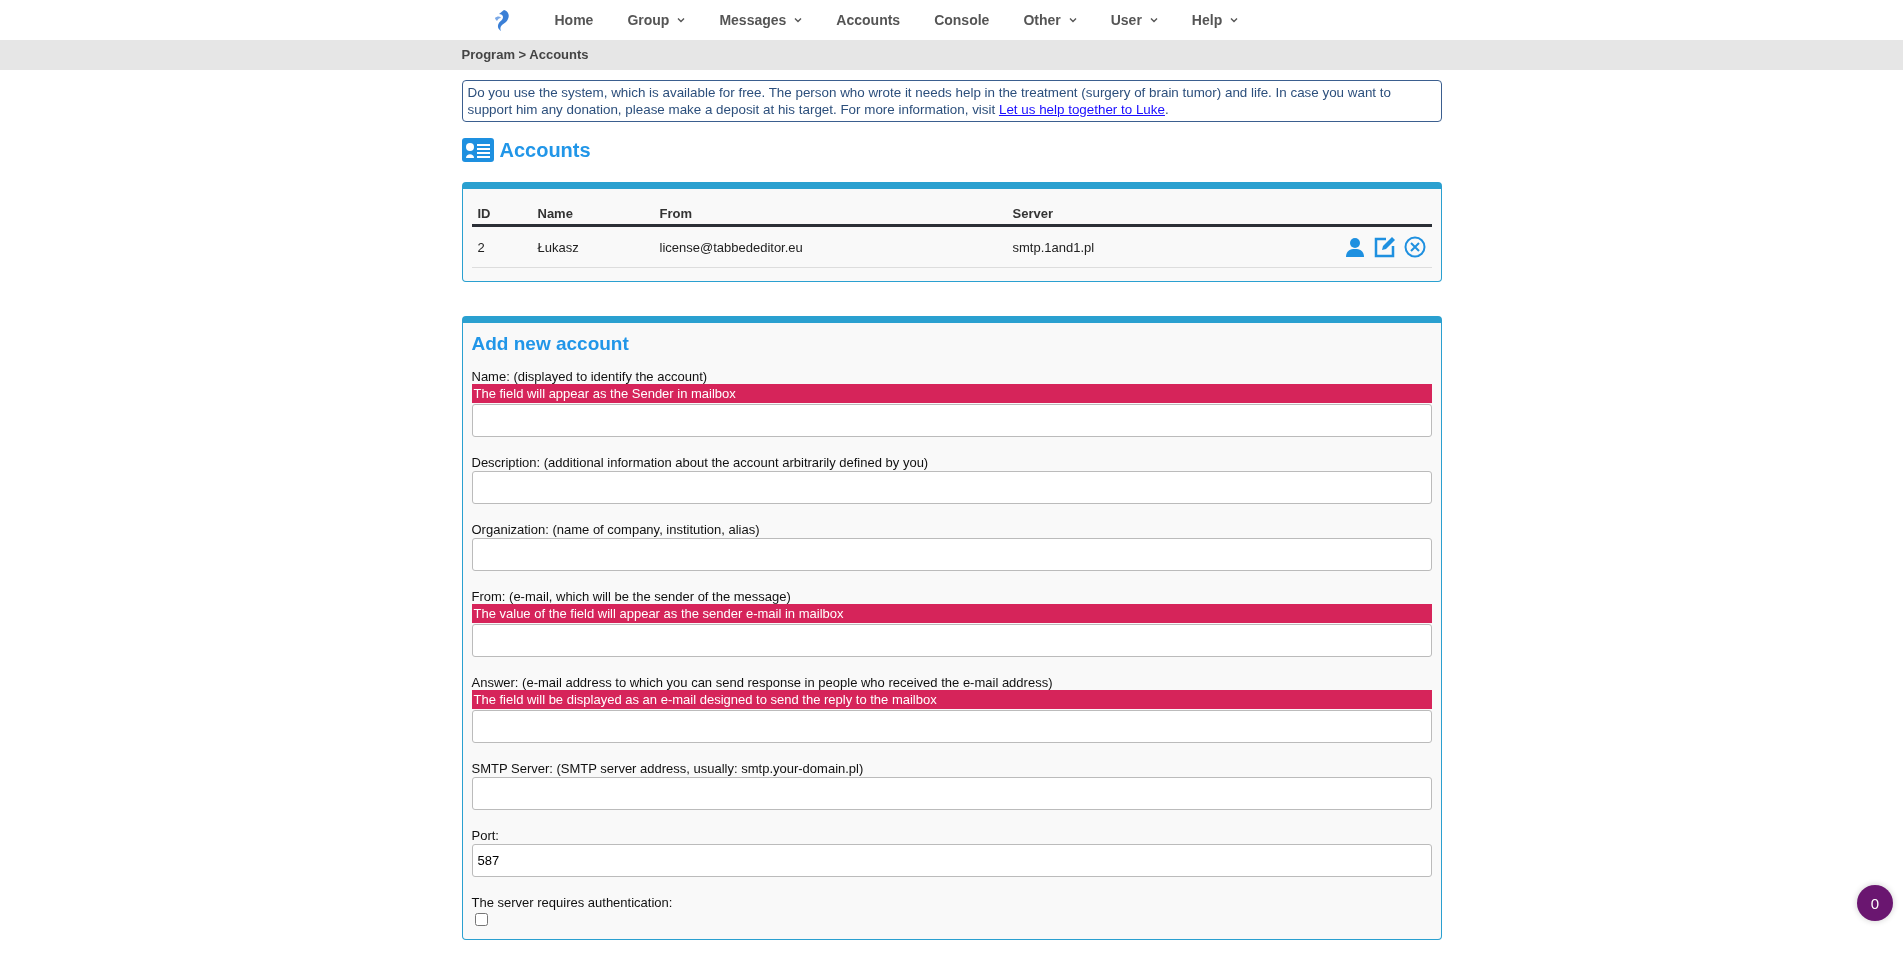 This screenshot has height=953, width=1903. I want to click on table-cell: Łukasz, so click(592, 246).